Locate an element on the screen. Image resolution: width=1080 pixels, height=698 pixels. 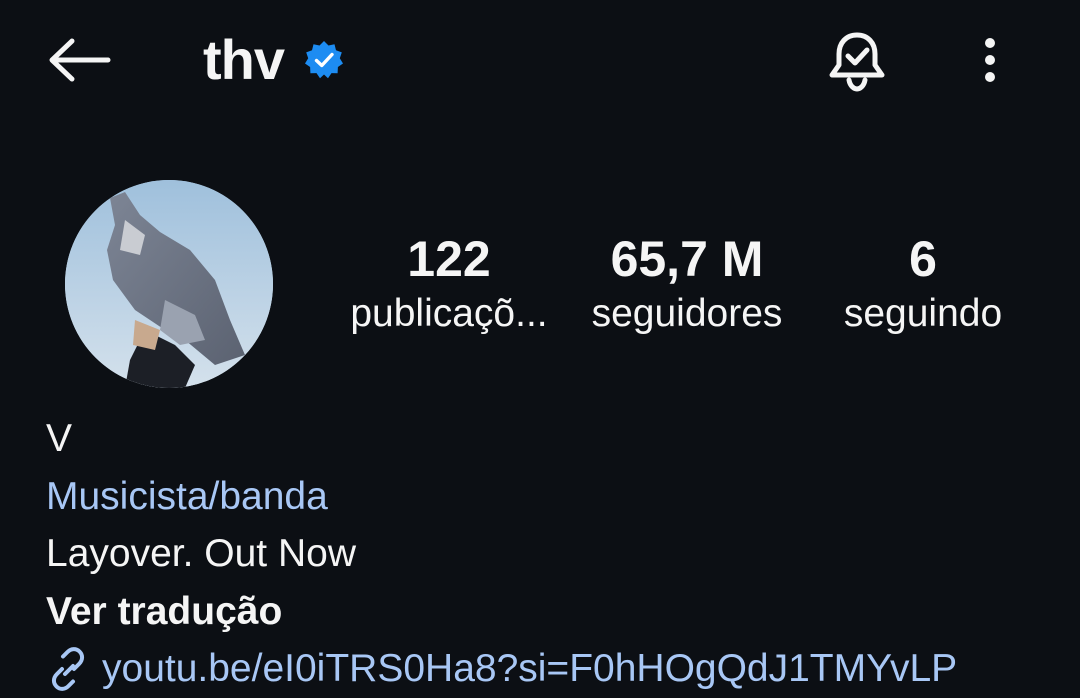
category-label: Musicista/banda is located at coordinates (187, 496).